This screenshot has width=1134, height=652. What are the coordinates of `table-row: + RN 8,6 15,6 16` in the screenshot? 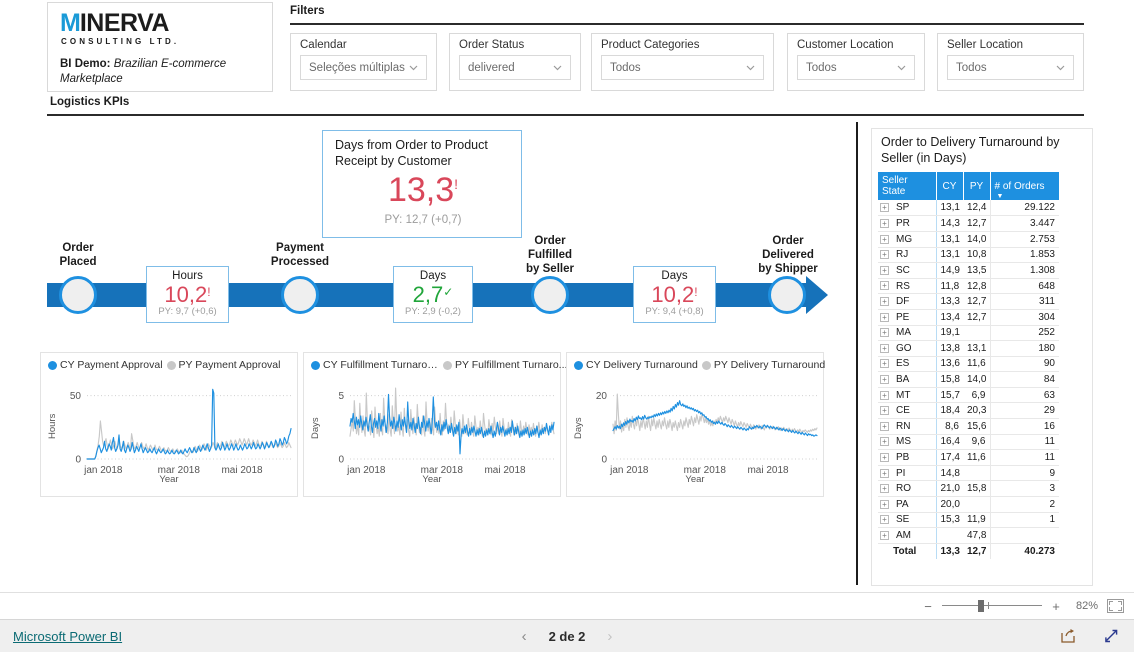 It's located at (968, 426).